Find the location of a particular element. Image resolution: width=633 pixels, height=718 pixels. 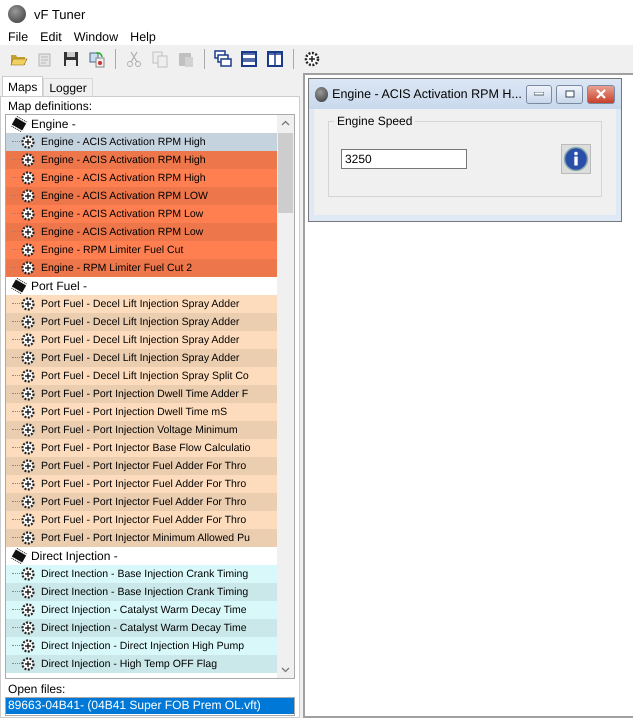

window-title: vF Tuner is located at coordinates (60, 14).